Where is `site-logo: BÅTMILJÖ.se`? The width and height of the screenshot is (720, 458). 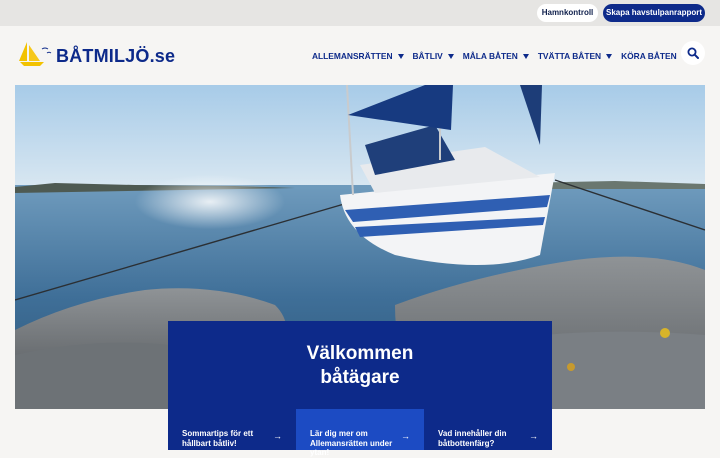 site-logo: BÅTMILJÖ.se is located at coordinates (103, 55).